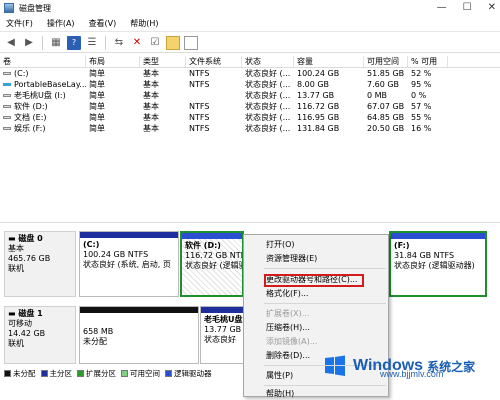 The width and height of the screenshot is (500, 400). Describe the element at coordinates (214, 255) in the screenshot. I see `partition-size: 116.72 GB NTFS` at that location.